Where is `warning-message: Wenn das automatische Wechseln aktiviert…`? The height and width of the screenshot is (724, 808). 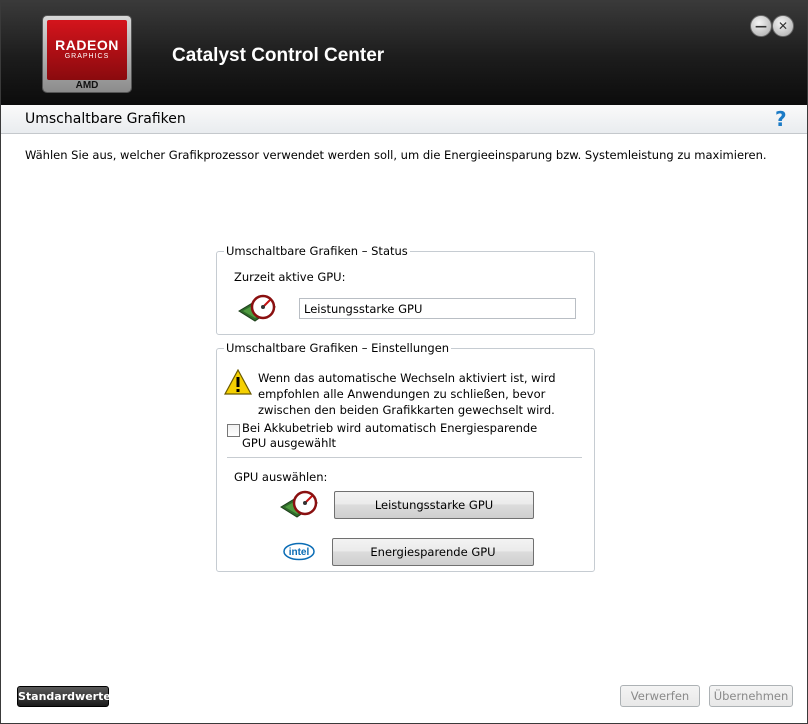 warning-message: Wenn das automatische Wechseln aktiviert… is located at coordinates (407, 394).